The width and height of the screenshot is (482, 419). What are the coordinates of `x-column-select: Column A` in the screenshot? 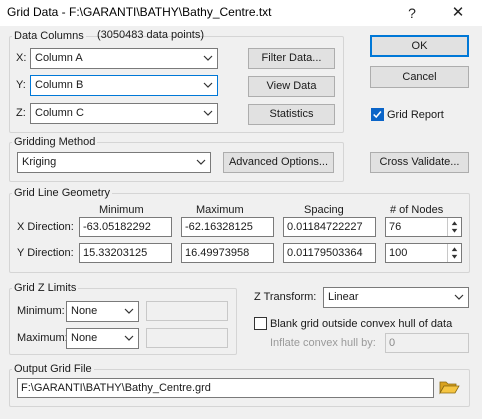 It's located at (124, 58).